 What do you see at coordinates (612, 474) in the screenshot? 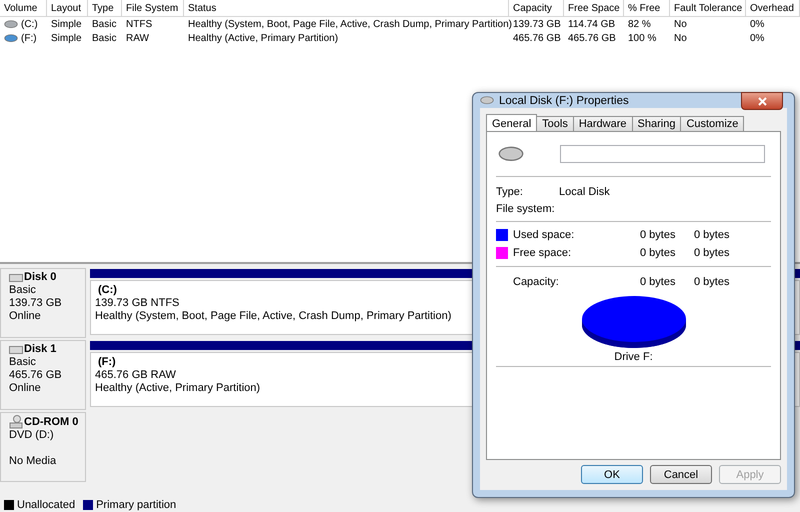
I see `dialog-button: OK` at bounding box center [612, 474].